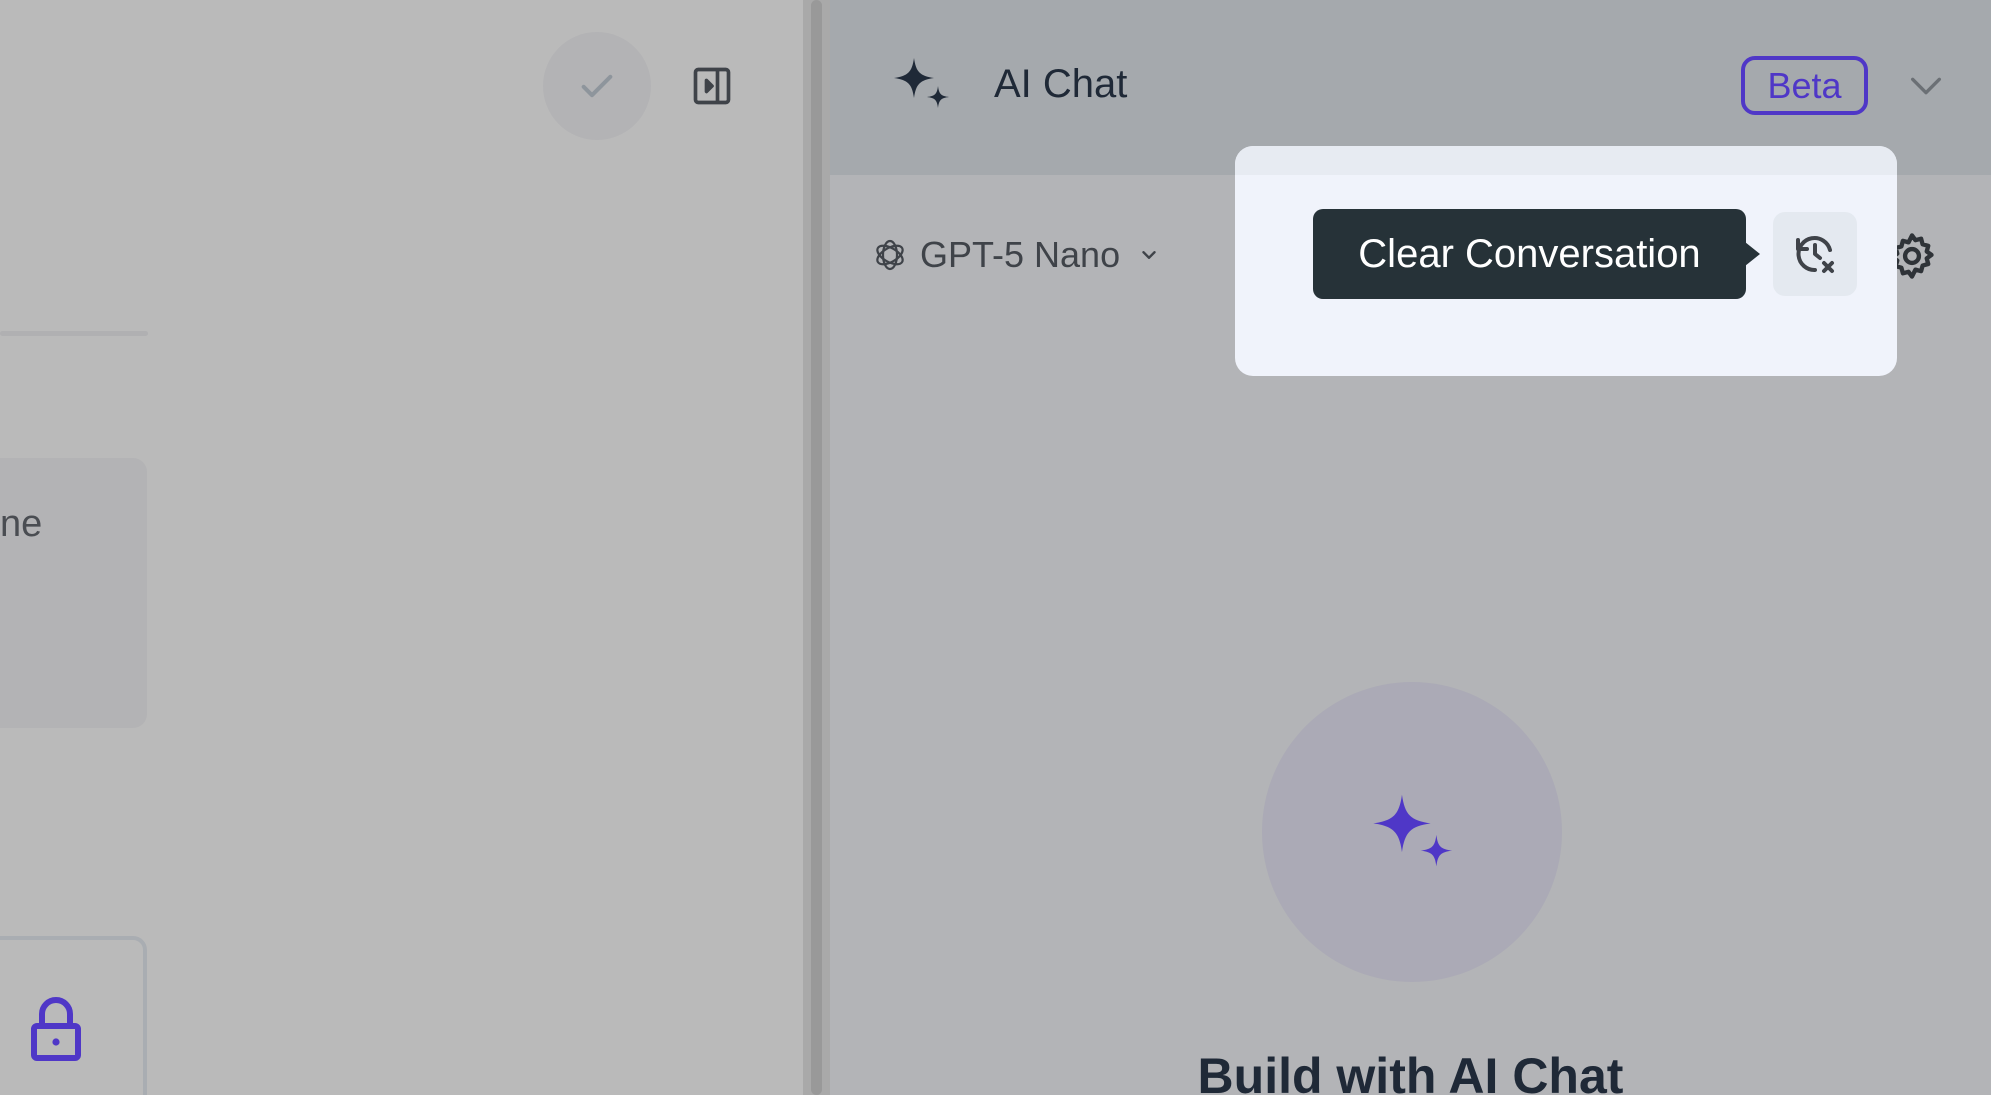  I want to click on confirm-button, so click(597, 86).